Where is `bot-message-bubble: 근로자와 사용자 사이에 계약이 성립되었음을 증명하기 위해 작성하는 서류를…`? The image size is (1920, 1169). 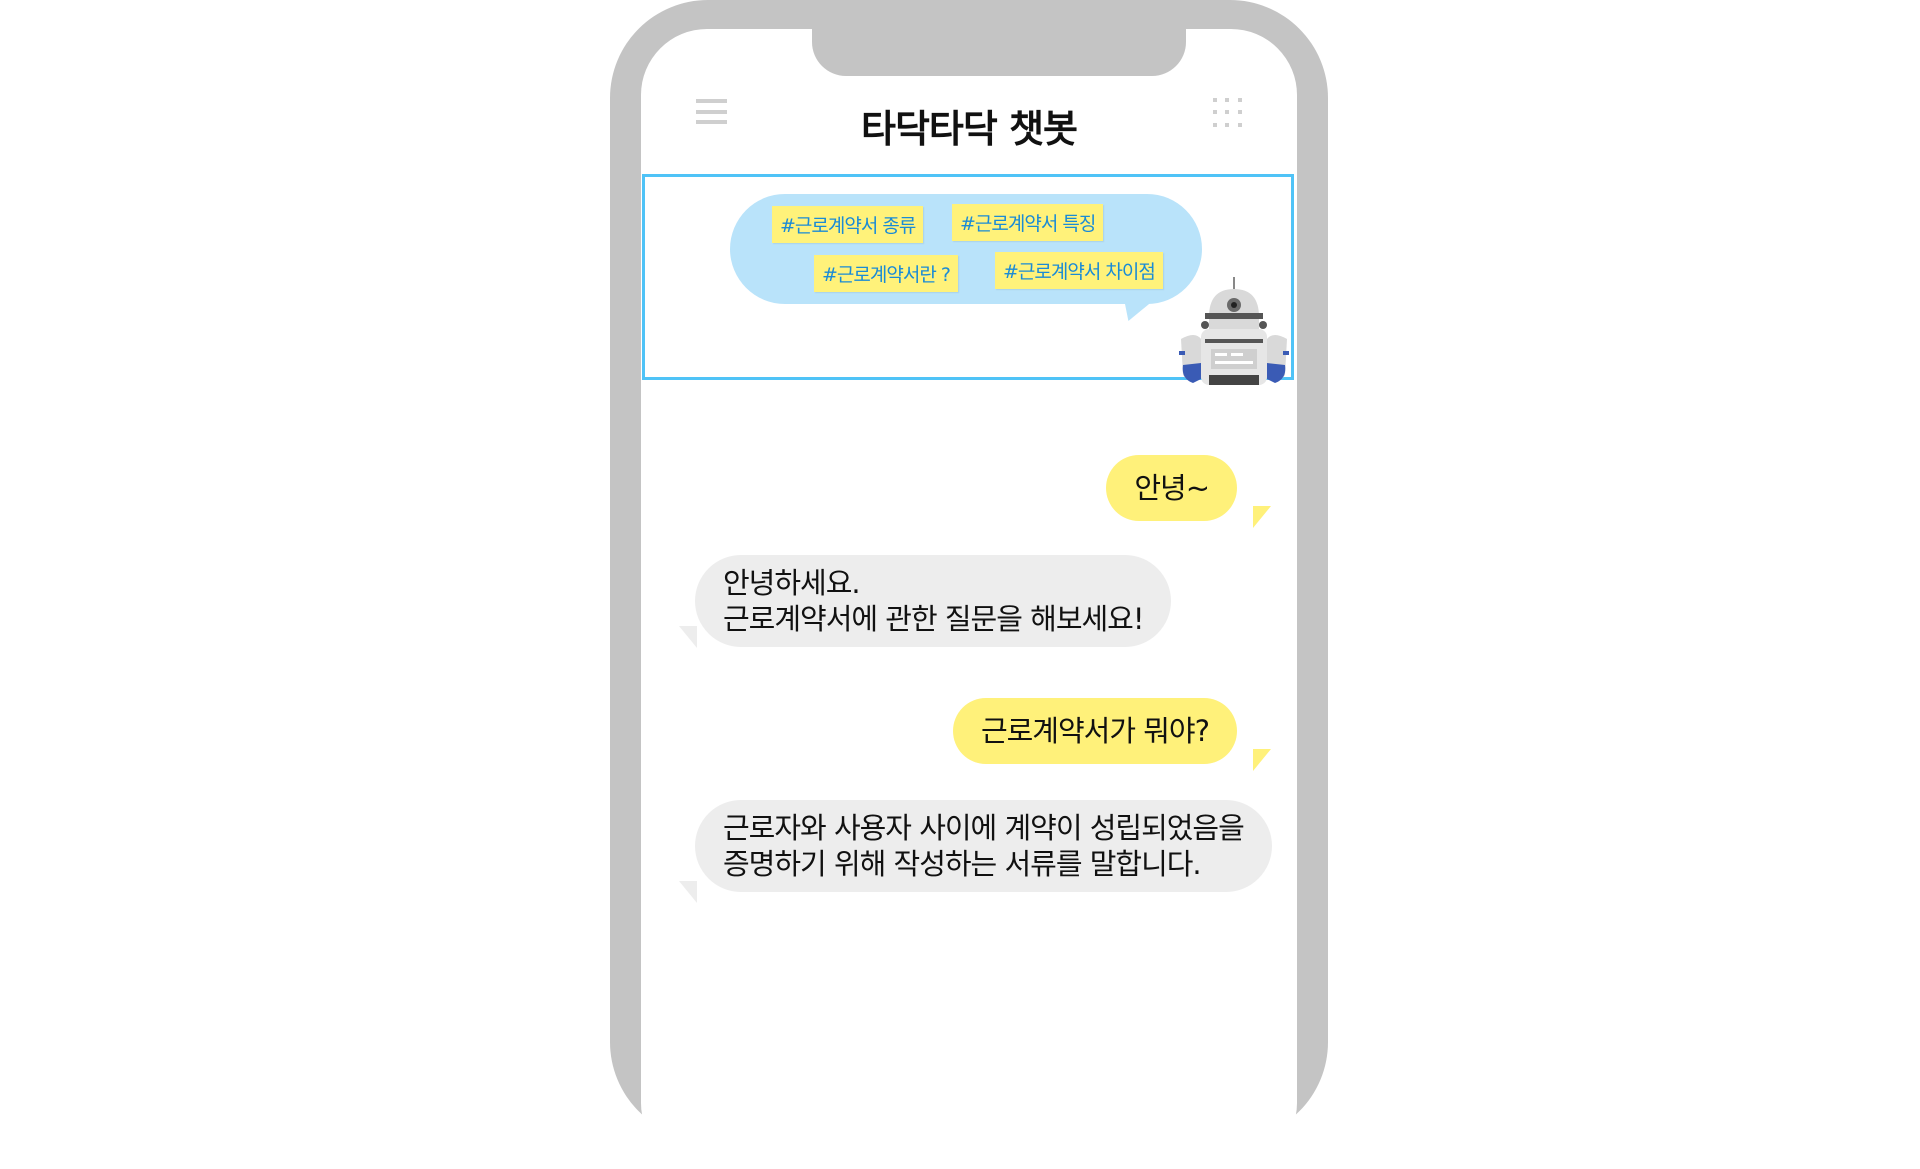
bot-message-bubble: 근로자와 사용자 사이에 계약이 성립되었음을 증명하기 위해 작성하는 서류를… is located at coordinates (983, 846).